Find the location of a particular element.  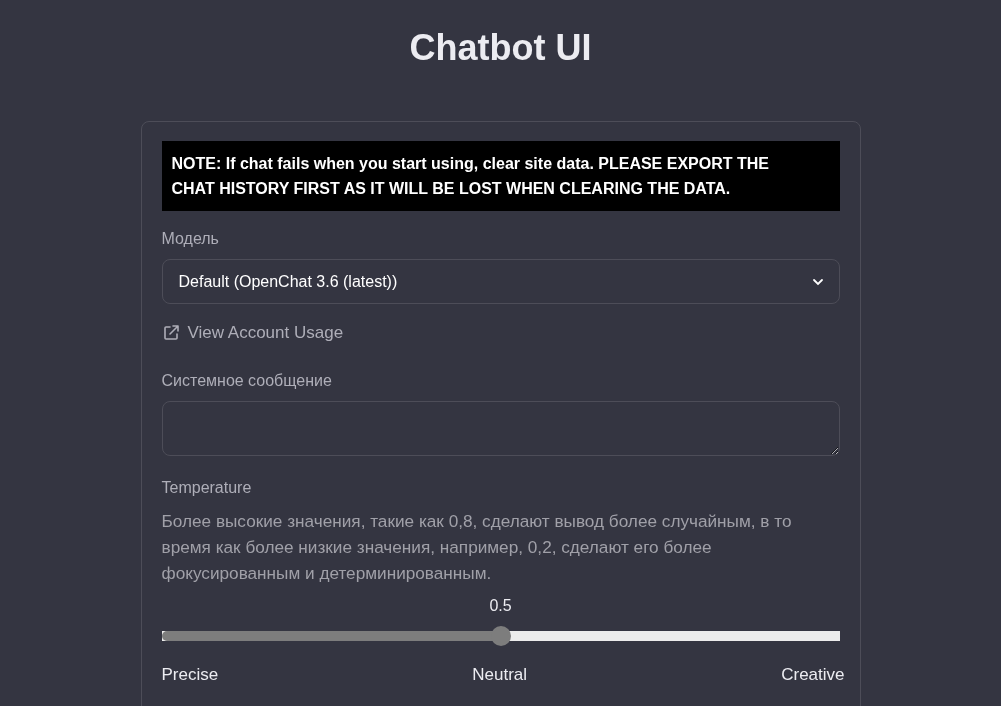

external-link-icon is located at coordinates (170, 332).